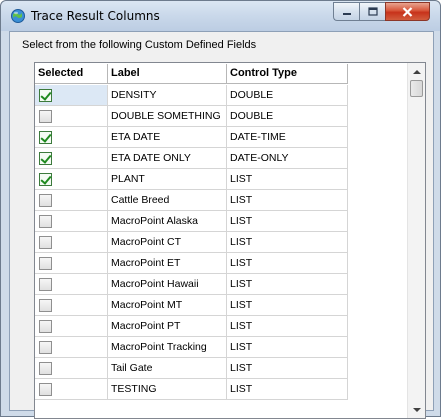 This screenshot has width=441, height=419. I want to click on label-cell: ETA DATE ONLY, so click(167, 158).